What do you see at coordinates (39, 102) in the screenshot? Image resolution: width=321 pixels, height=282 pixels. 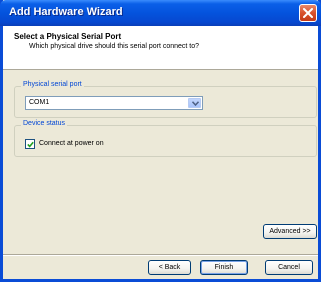 I see `serial-port-value: COM1` at bounding box center [39, 102].